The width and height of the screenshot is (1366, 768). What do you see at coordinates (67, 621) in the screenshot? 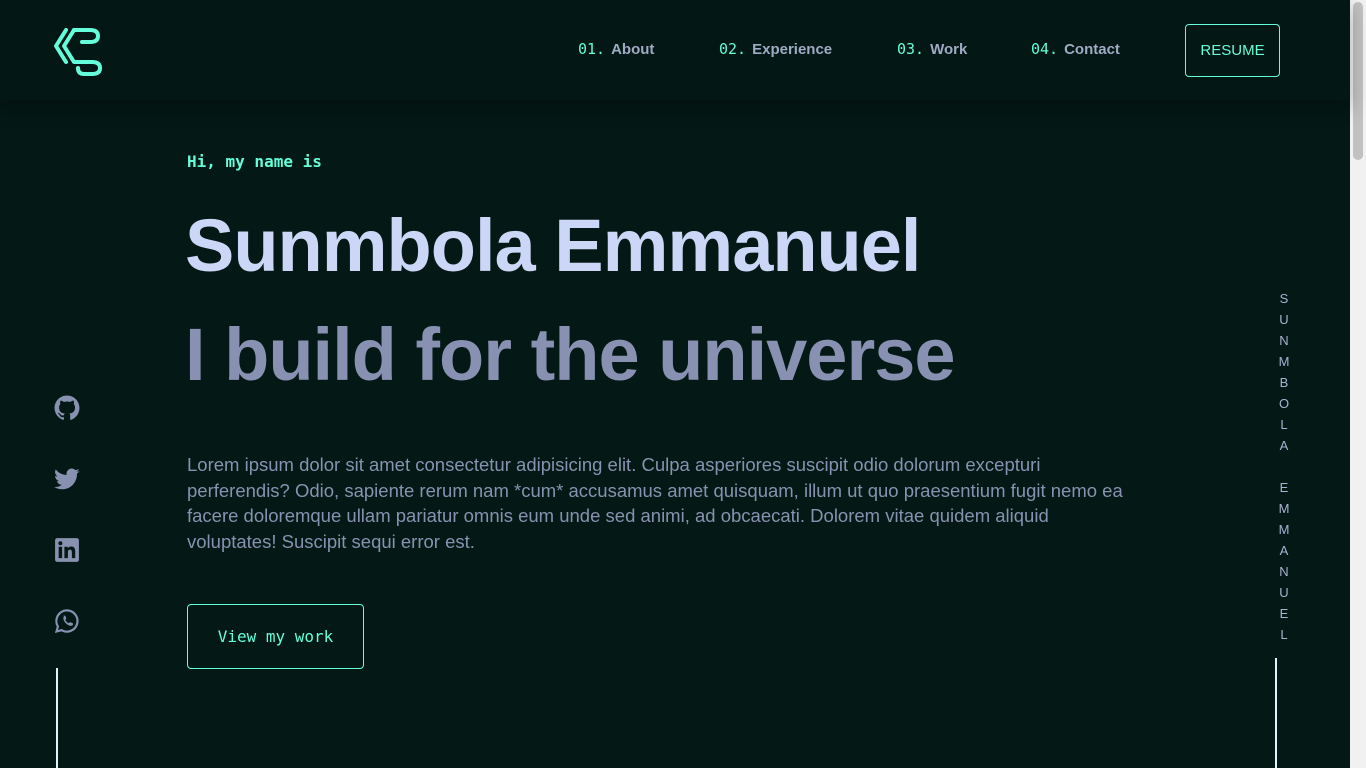
I see `whatsapp-icon` at bounding box center [67, 621].